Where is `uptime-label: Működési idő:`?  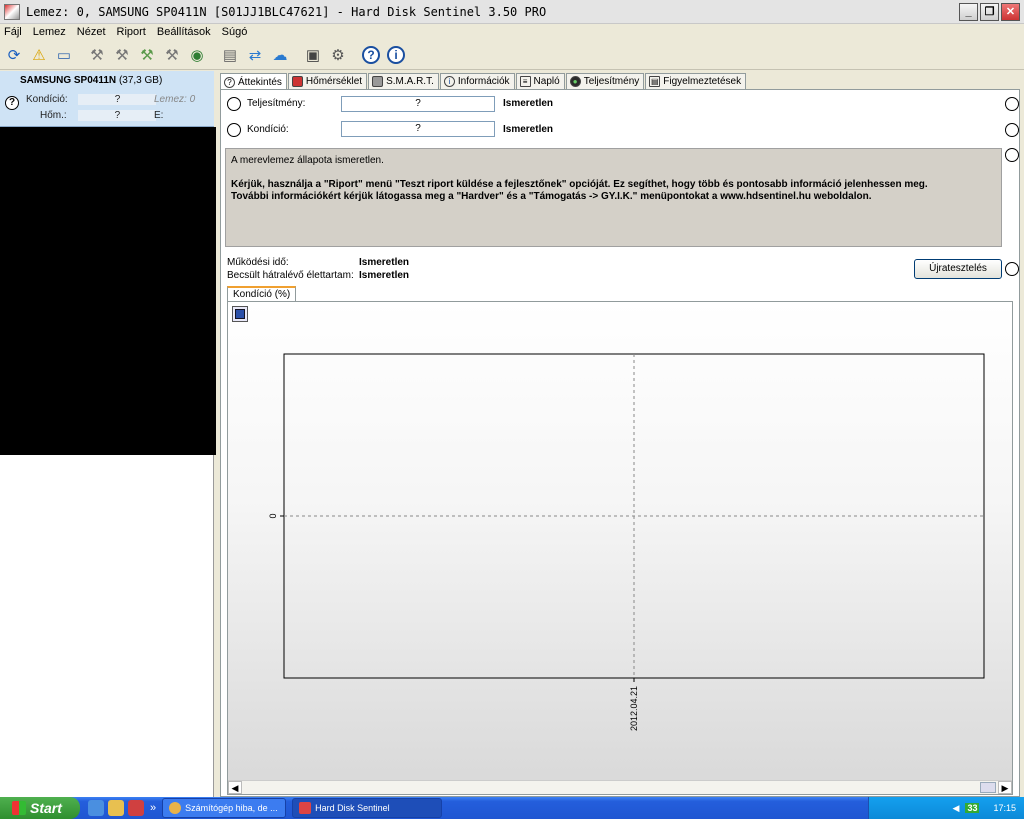
uptime-label: Működési idő: is located at coordinates (258, 262).